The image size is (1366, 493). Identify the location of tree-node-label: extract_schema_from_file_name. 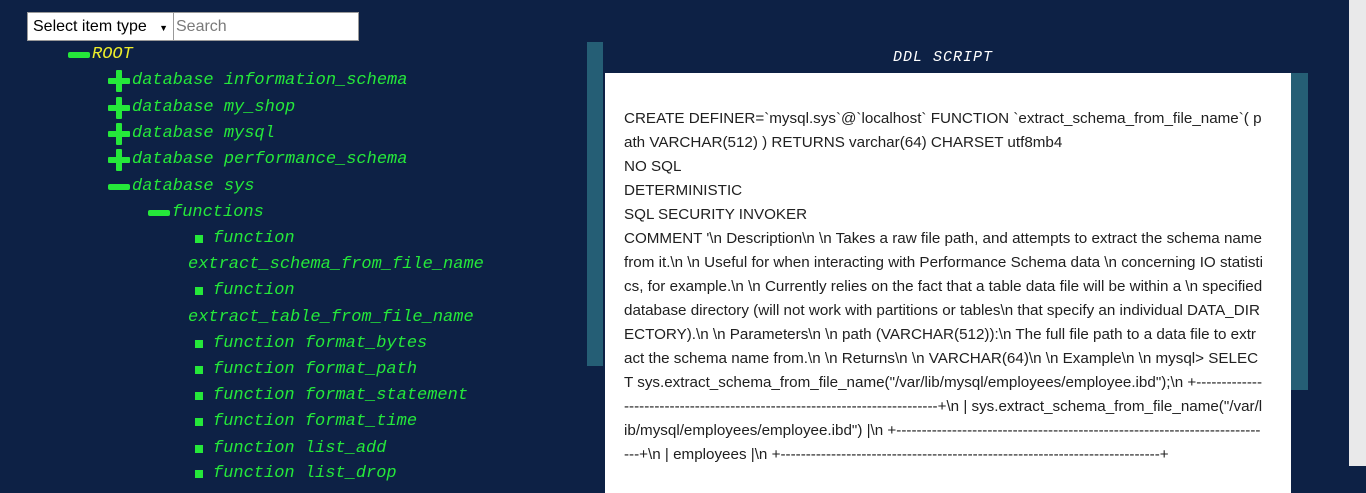
(336, 264).